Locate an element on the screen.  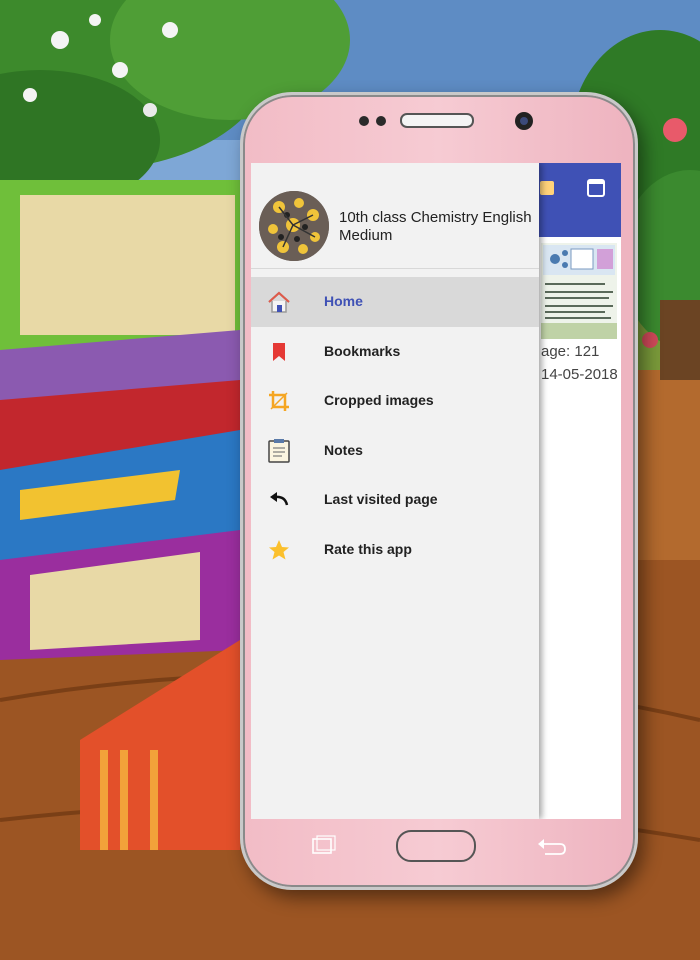
drawer-item-label: Home is located at coordinates (343, 301).